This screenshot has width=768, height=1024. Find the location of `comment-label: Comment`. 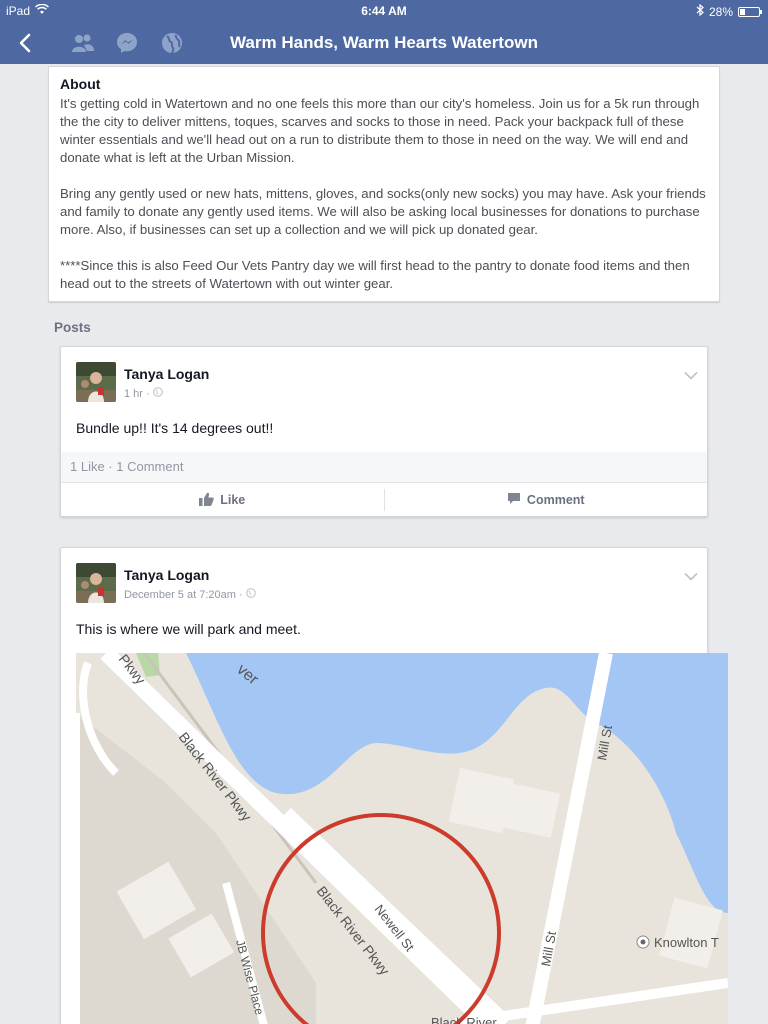

comment-label: Comment is located at coordinates (555, 500).